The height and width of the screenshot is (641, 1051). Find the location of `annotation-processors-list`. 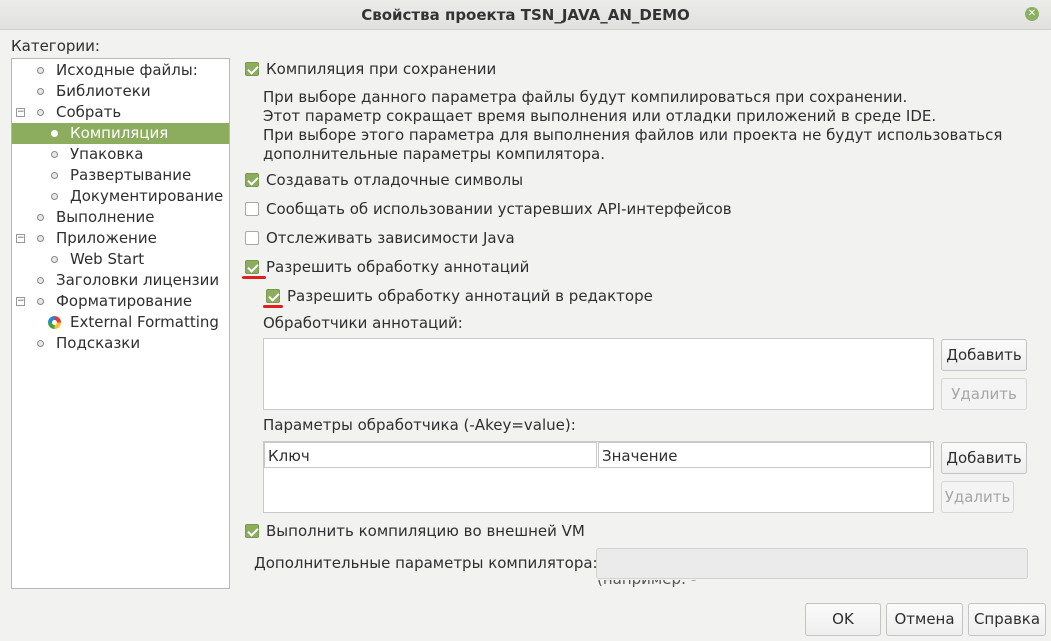

annotation-processors-list is located at coordinates (598, 374).